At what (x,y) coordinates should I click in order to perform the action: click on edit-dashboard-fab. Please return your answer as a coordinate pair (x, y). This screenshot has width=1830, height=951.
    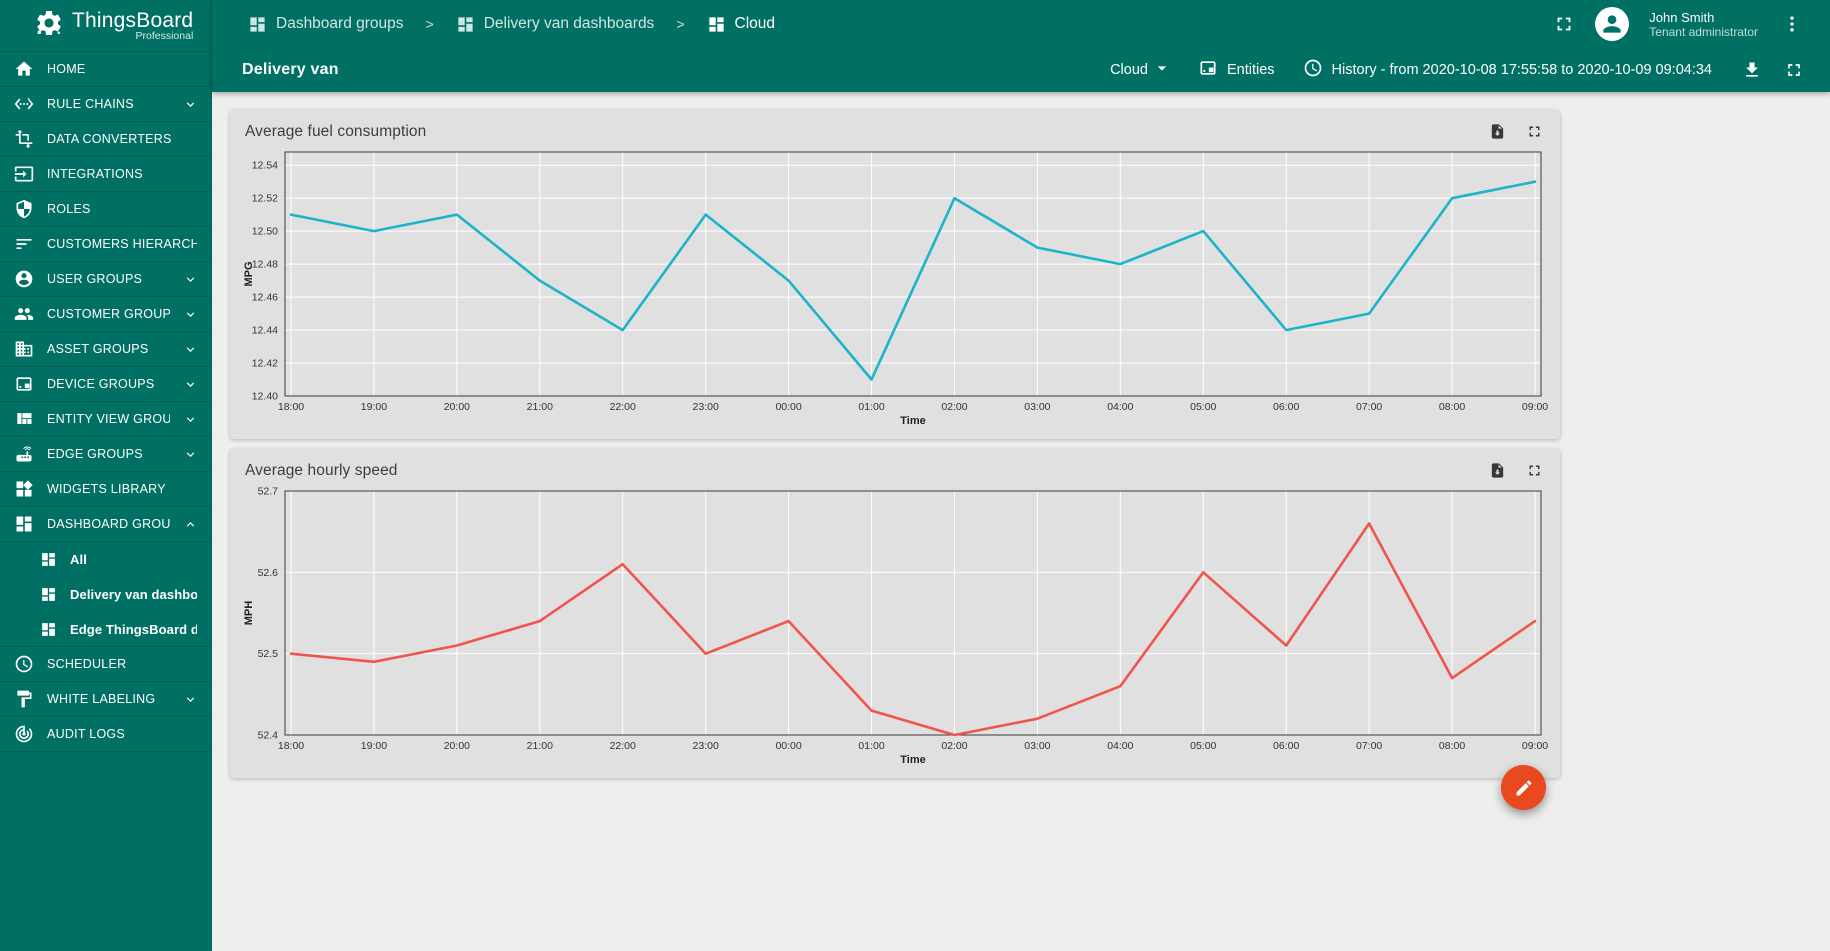
    Looking at the image, I should click on (1523, 787).